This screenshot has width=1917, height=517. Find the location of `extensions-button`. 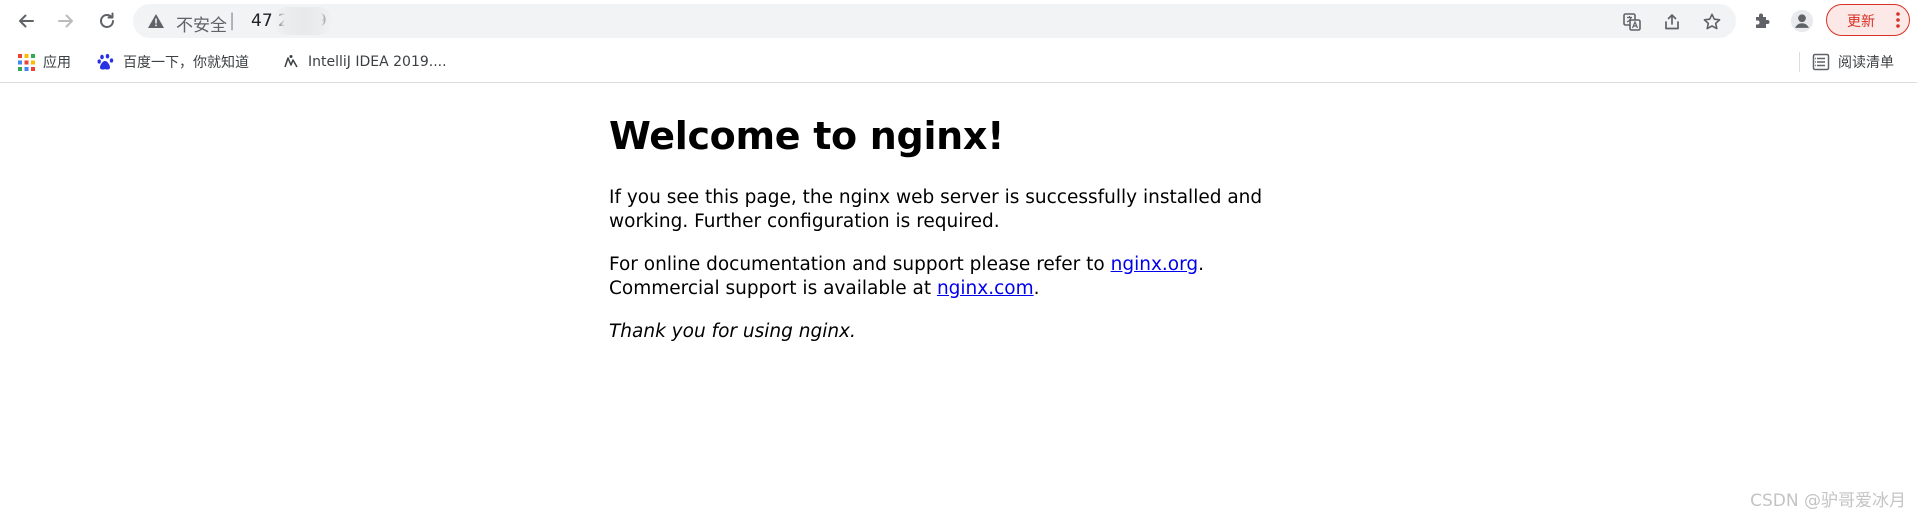

extensions-button is located at coordinates (1762, 21).